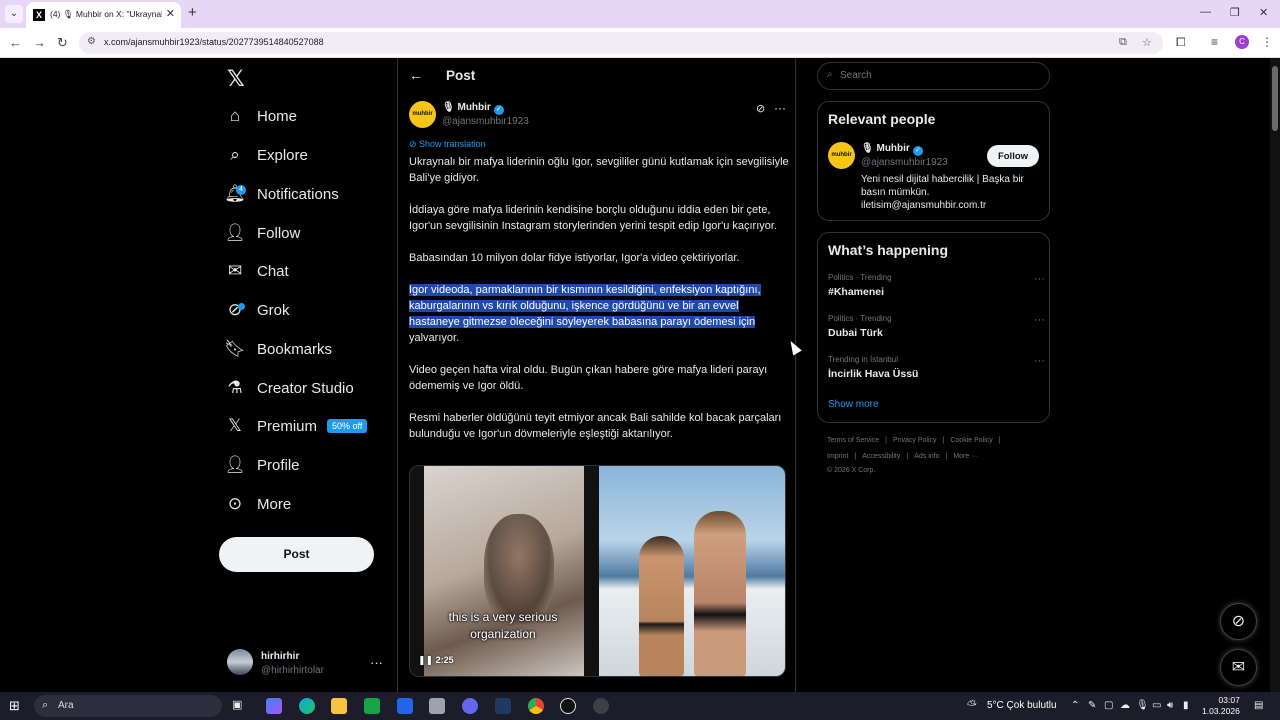 This screenshot has width=1280, height=720. I want to click on extensions-icon: ⧠, so click(1181, 42).